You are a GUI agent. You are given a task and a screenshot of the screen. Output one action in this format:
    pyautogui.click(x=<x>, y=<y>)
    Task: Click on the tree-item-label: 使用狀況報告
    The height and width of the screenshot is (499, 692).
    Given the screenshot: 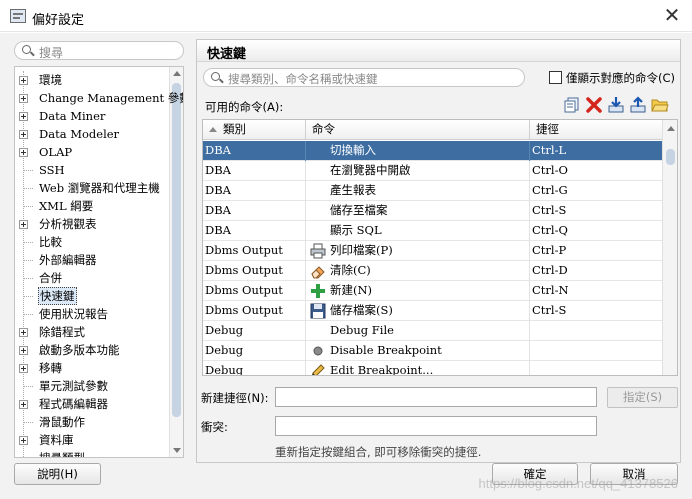 What is the action you would take?
    pyautogui.click(x=73, y=314)
    